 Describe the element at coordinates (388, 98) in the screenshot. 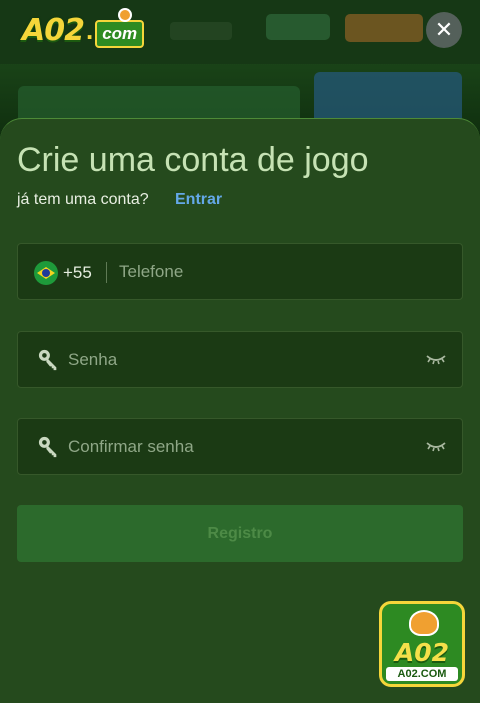

I see `background-banner` at that location.